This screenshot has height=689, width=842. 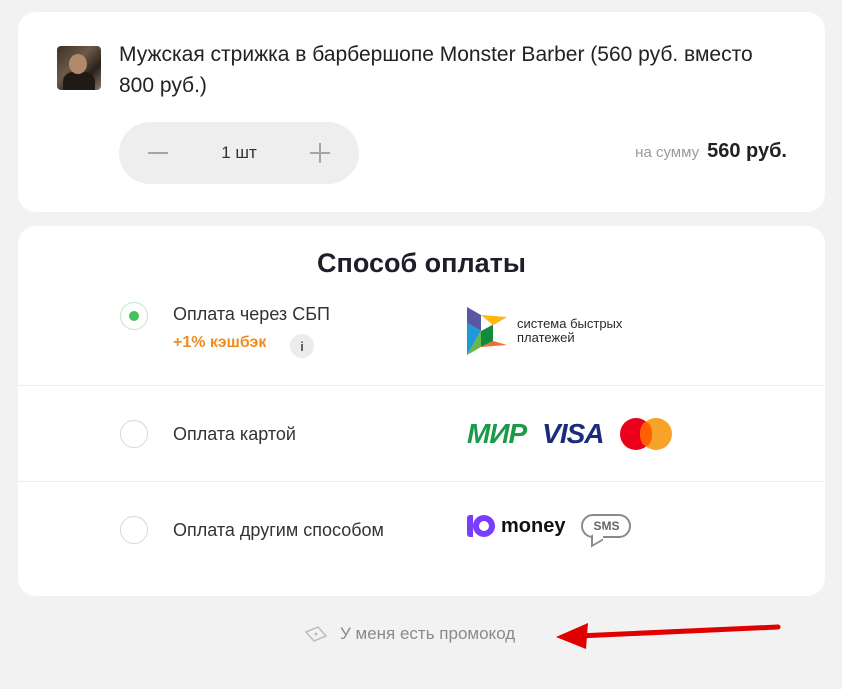 What do you see at coordinates (481, 526) in the screenshot?
I see `yoomoney-icon` at bounding box center [481, 526].